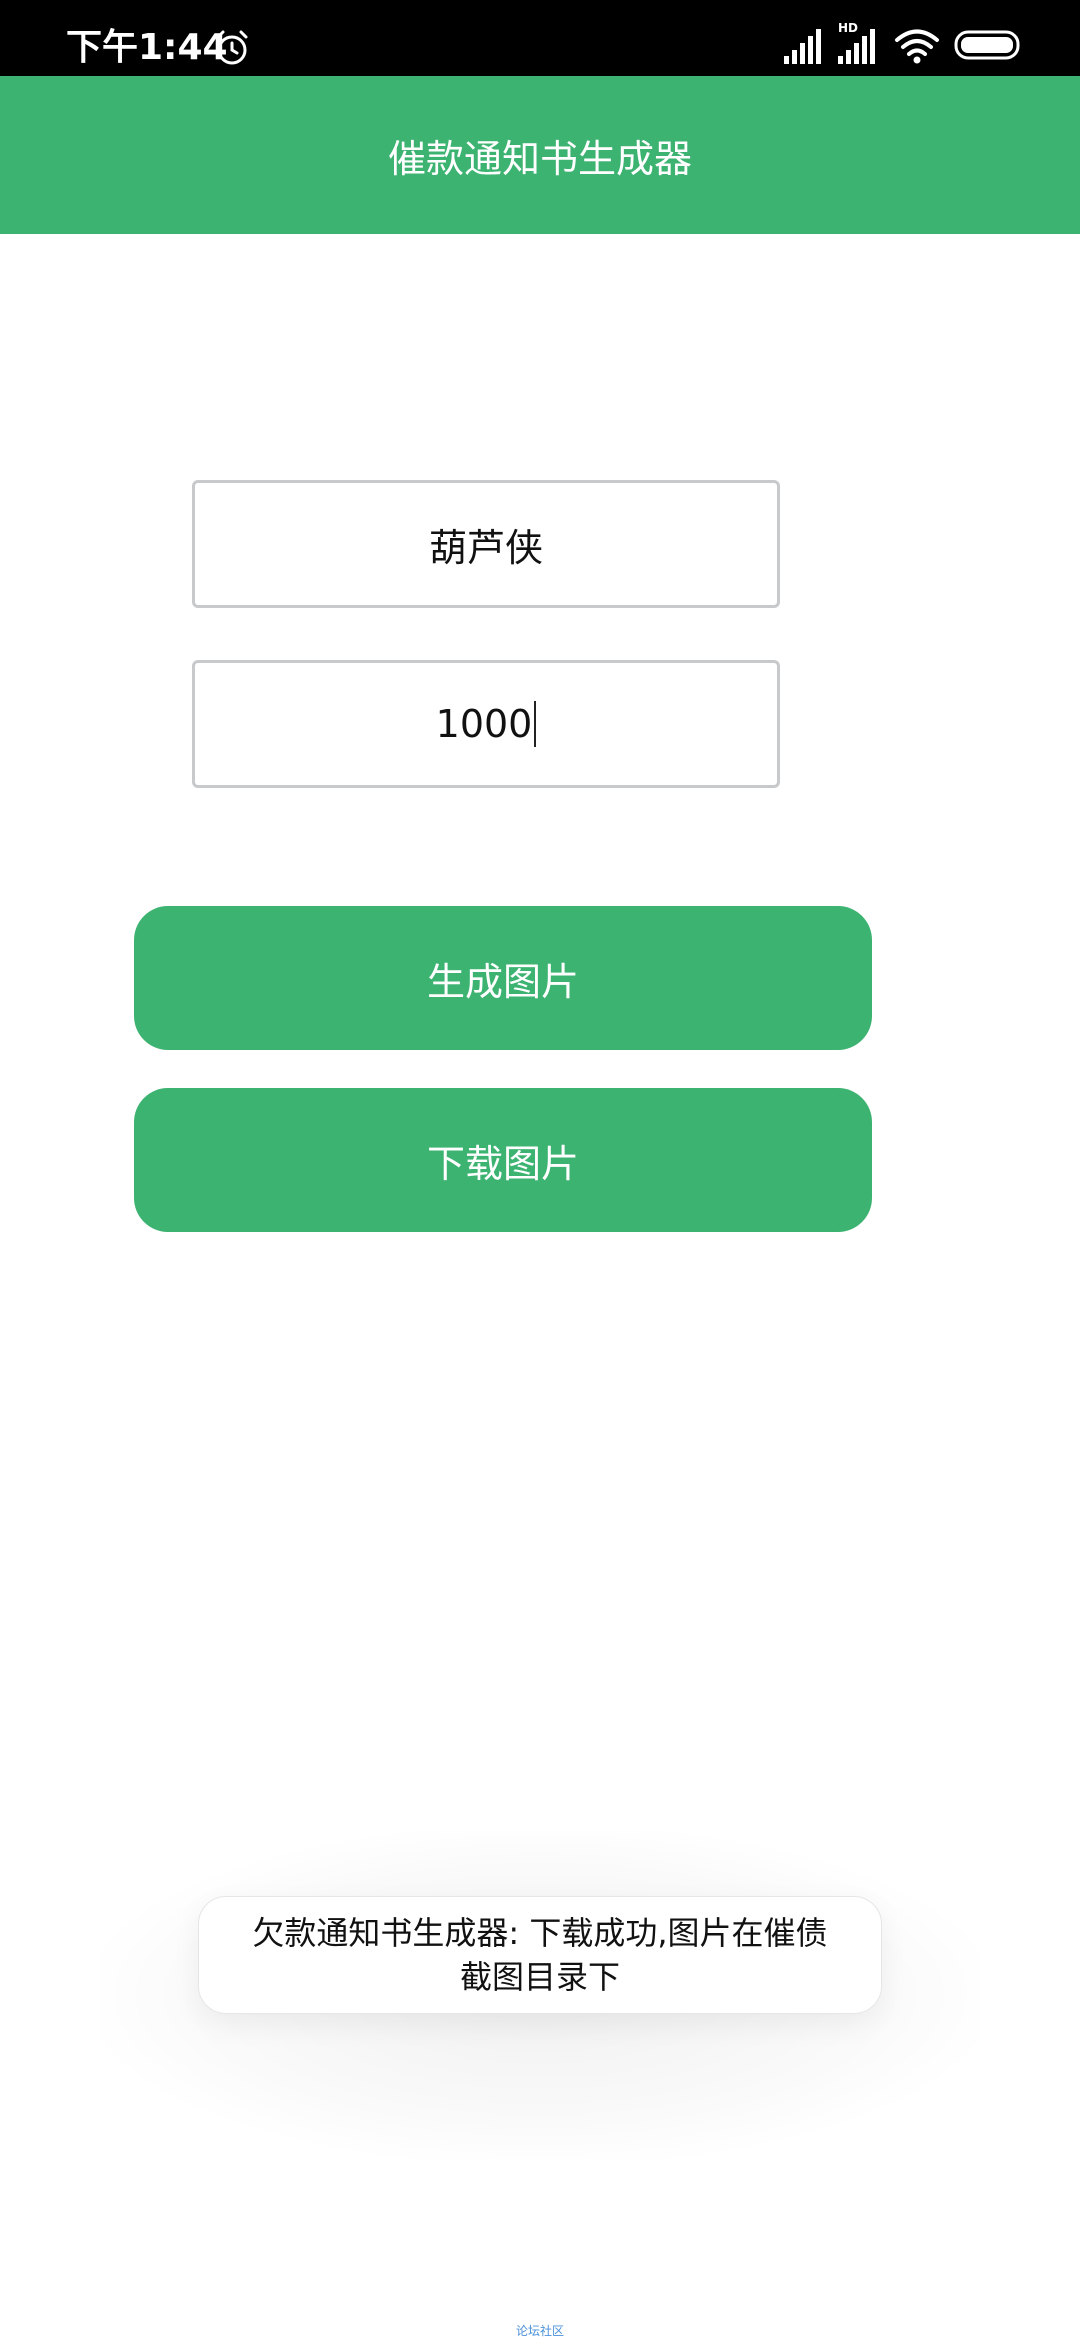  I want to click on battery-icon, so click(987, 45).